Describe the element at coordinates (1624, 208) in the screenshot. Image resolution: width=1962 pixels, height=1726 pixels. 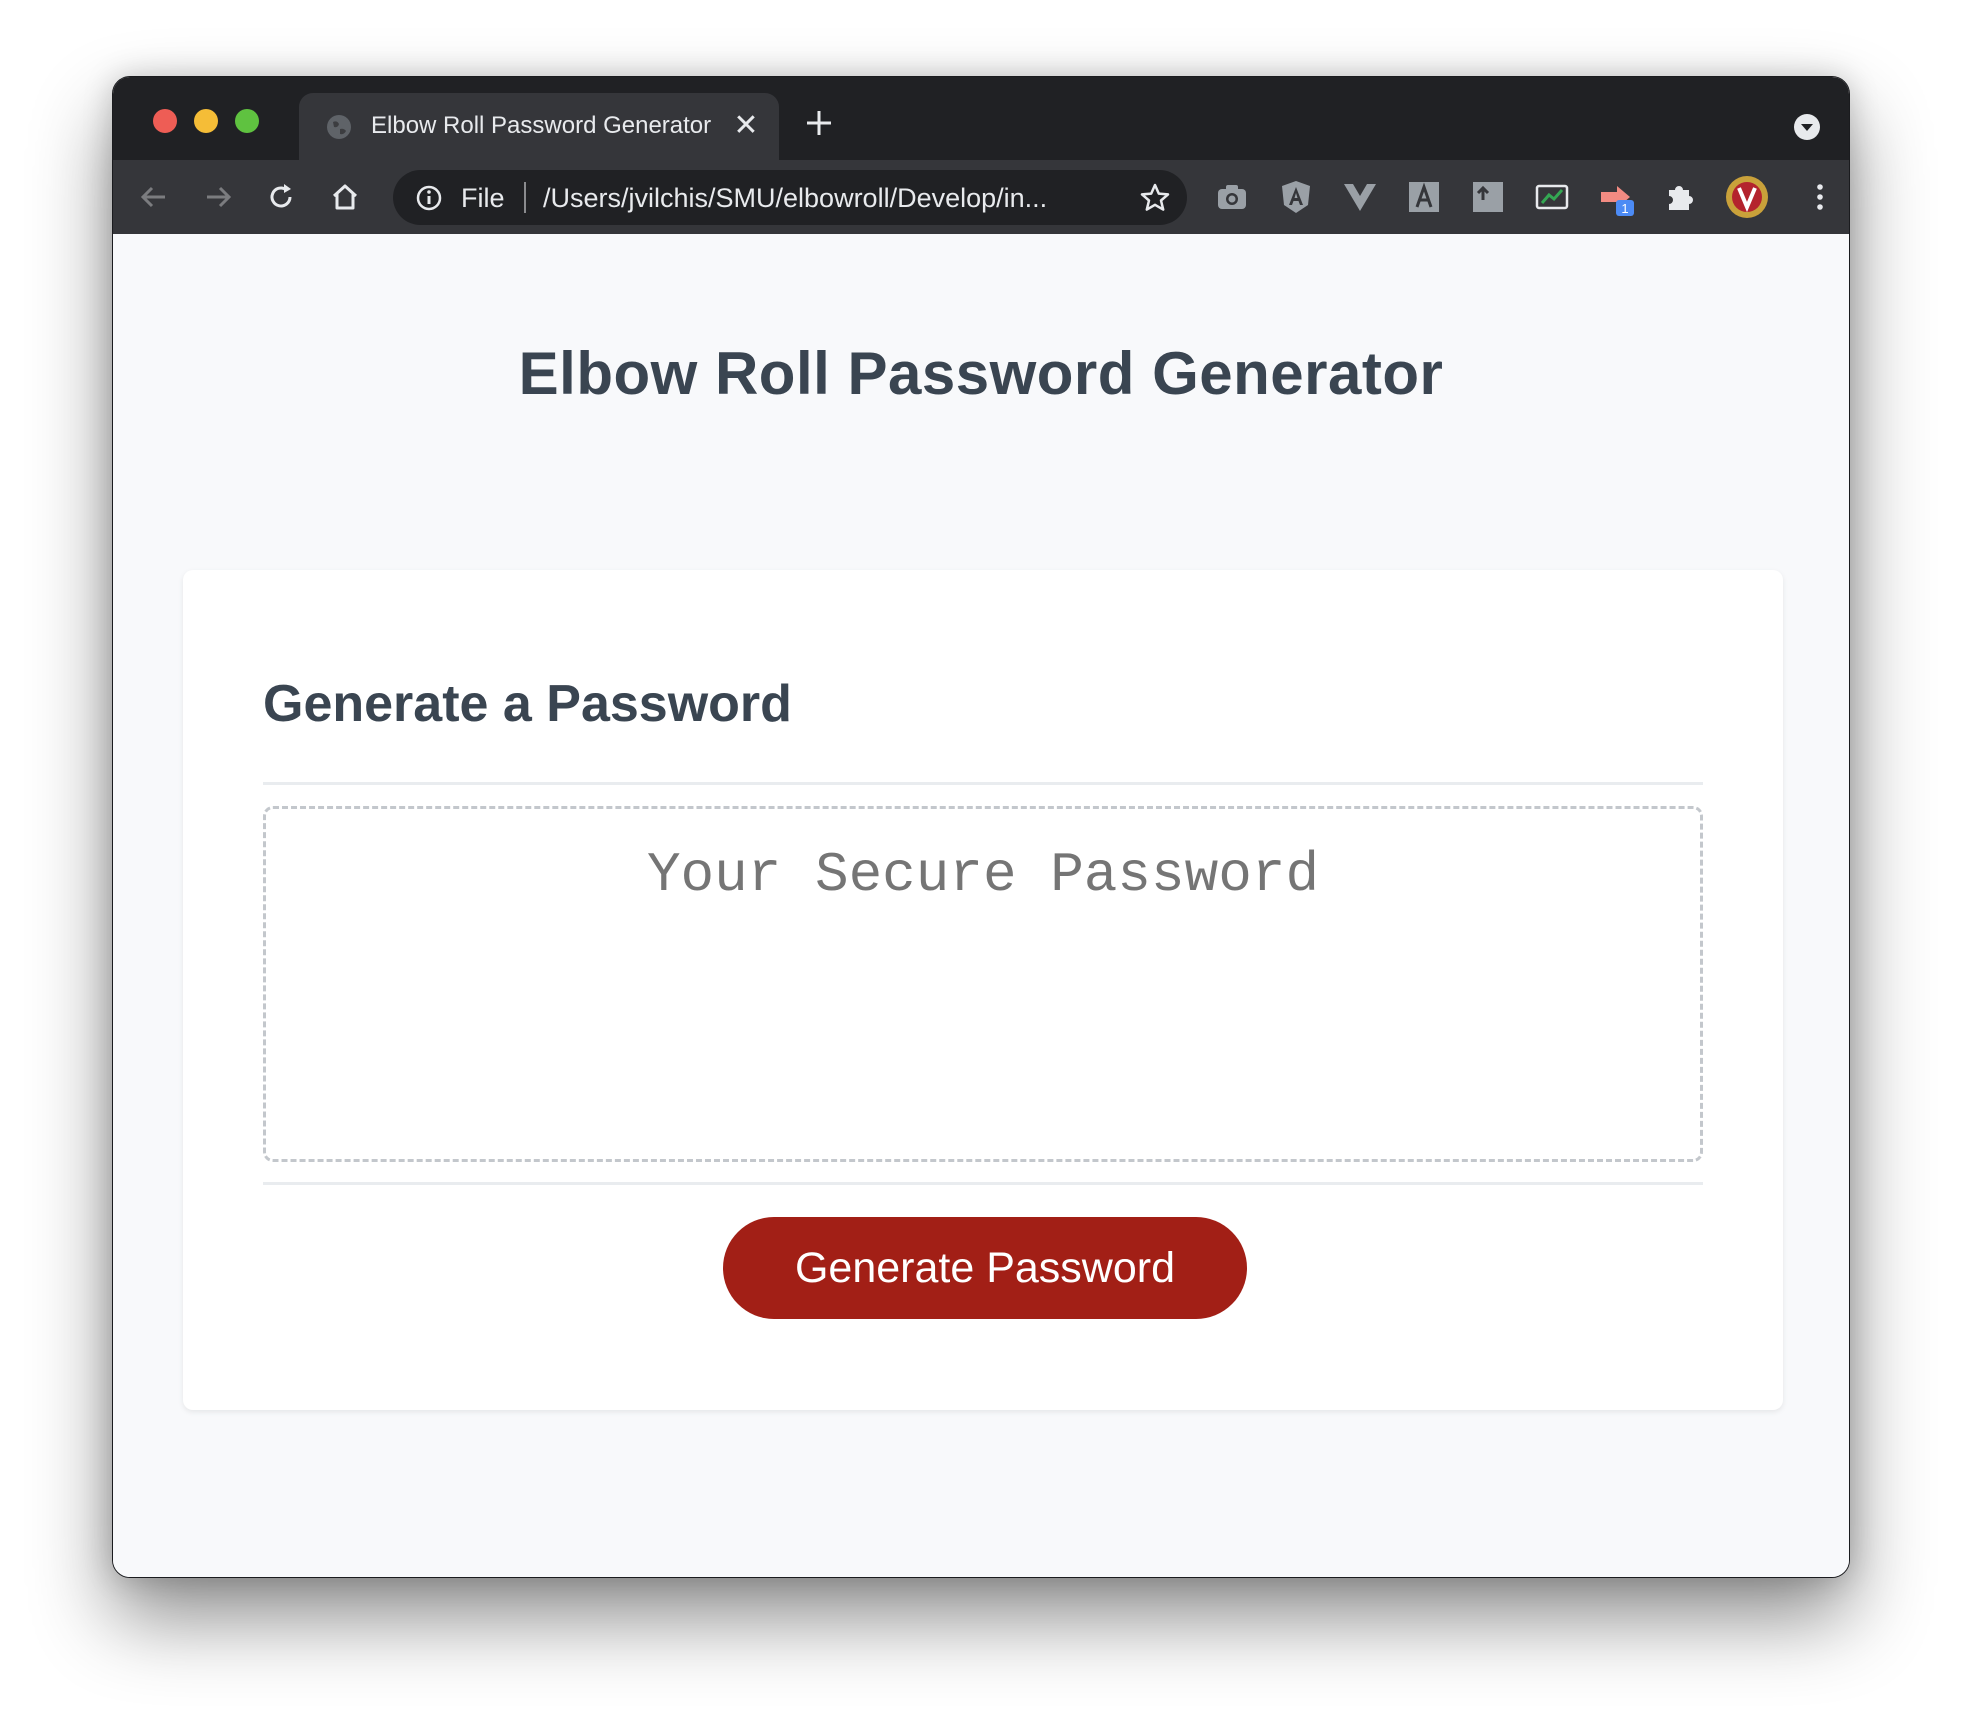
I see `extension-badge: 1` at that location.